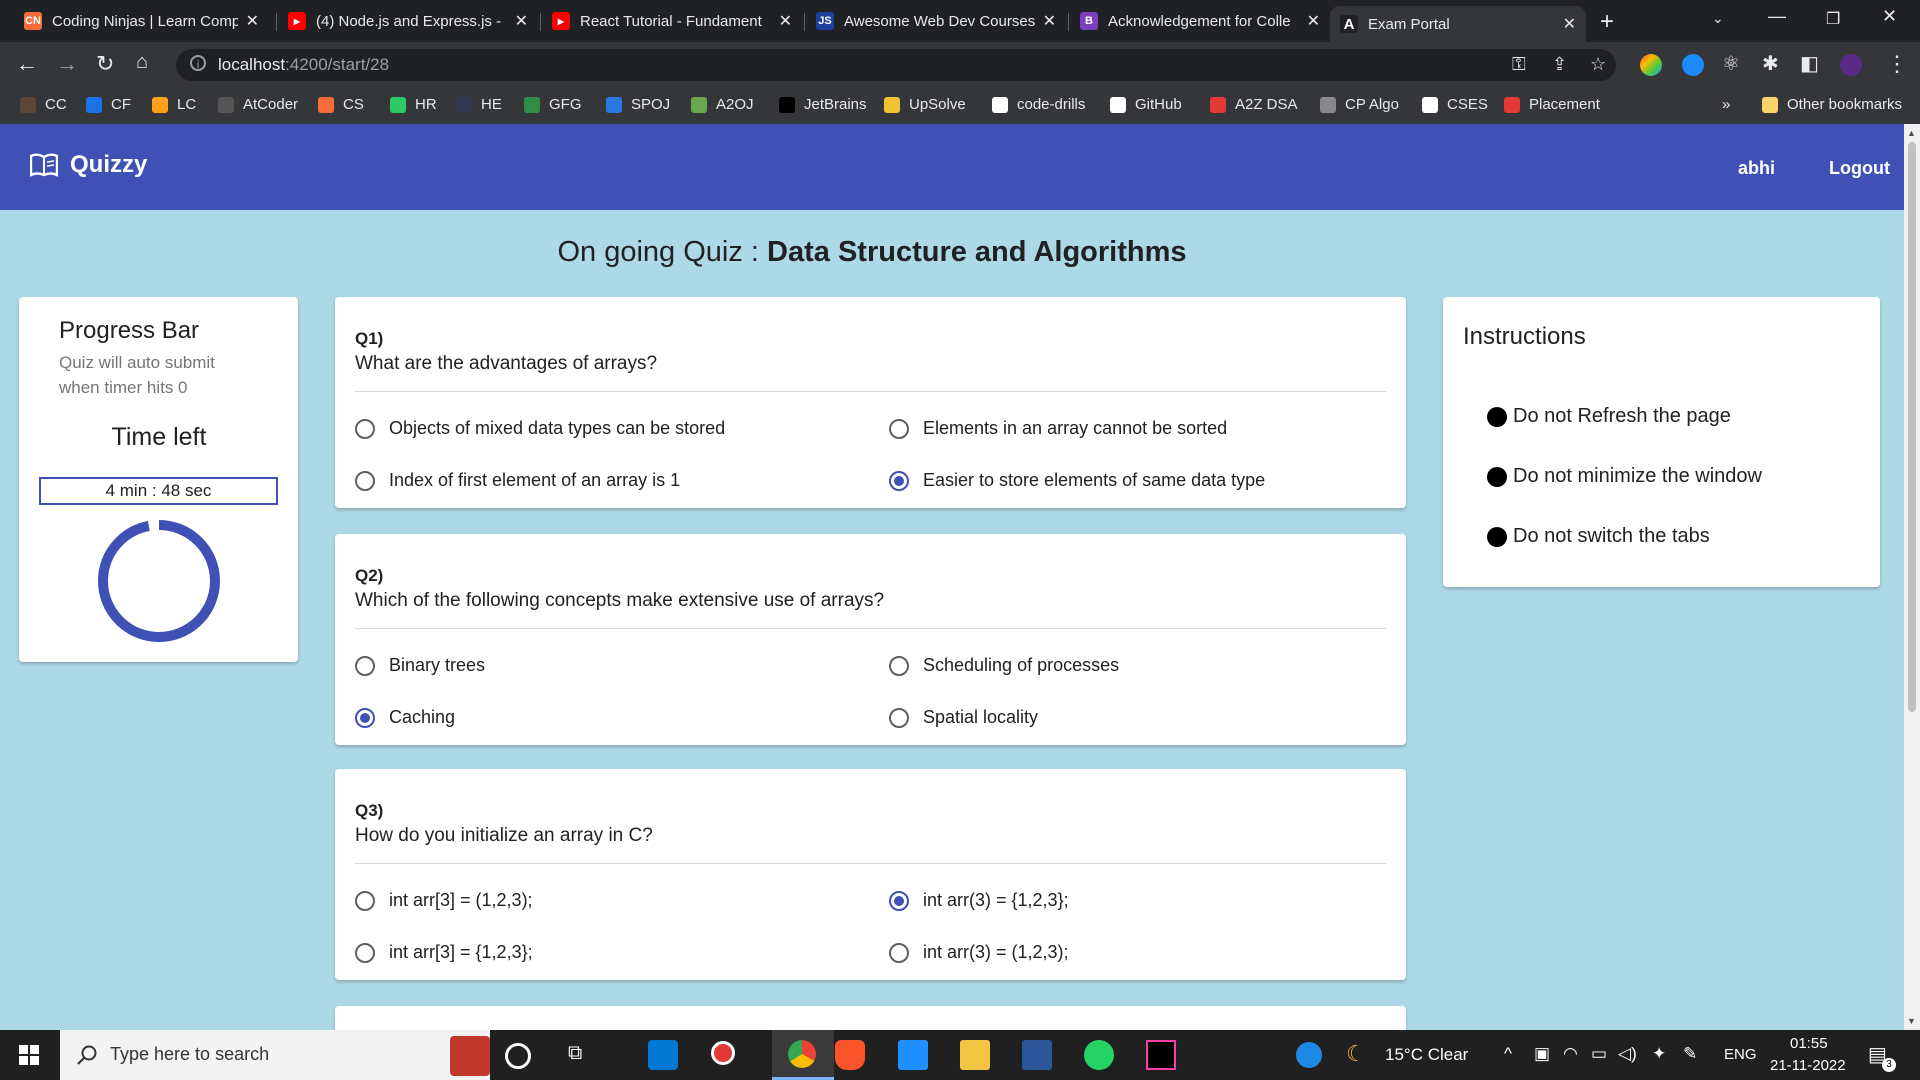  What do you see at coordinates (1690, 1054) in the screenshot?
I see `pen-icon: ✎` at bounding box center [1690, 1054].